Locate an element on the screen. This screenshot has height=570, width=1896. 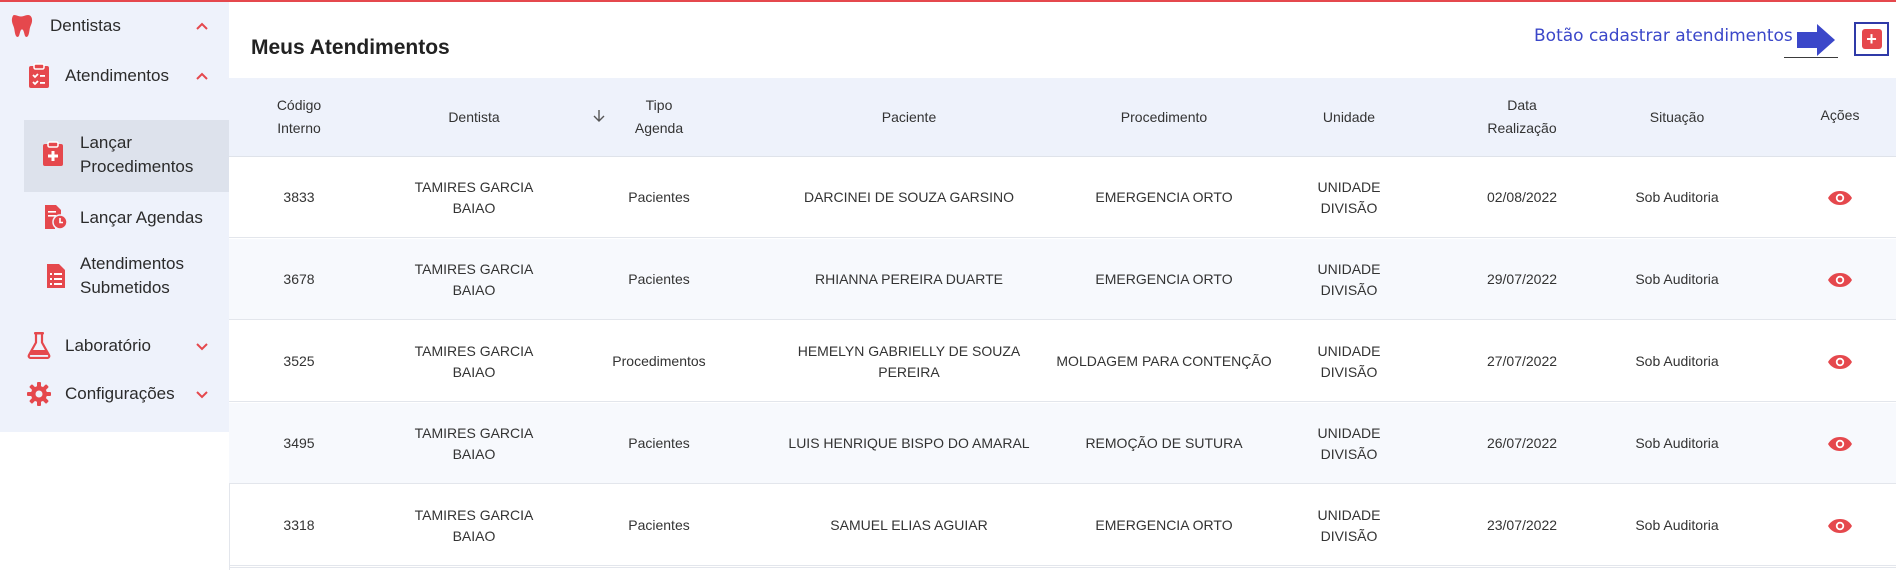
cell-paciente: SAMUEL ELIAS AGUIAR is located at coordinates (909, 525).